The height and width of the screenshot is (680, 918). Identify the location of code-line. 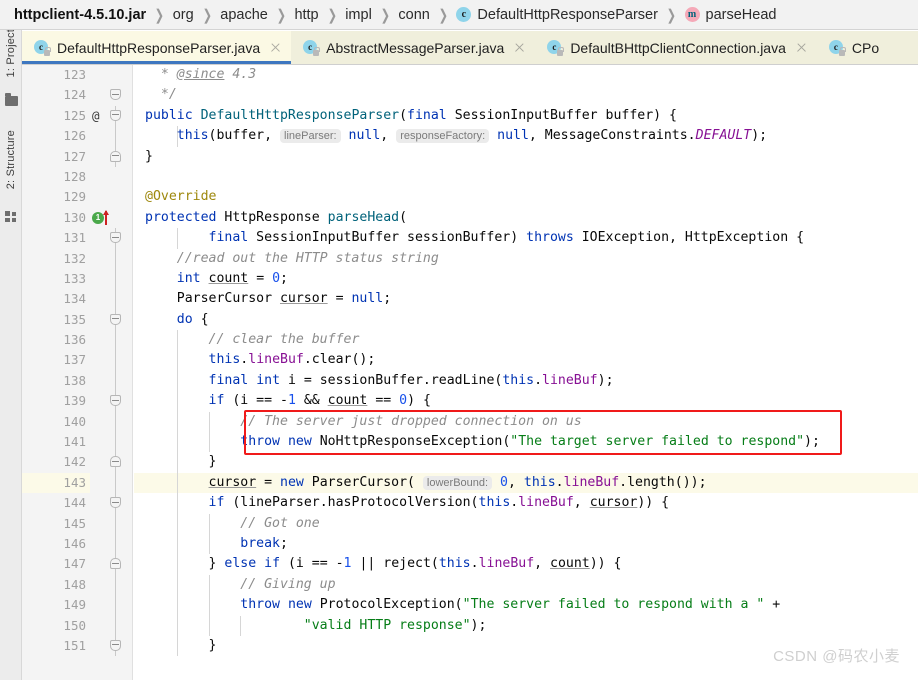
(526, 177).